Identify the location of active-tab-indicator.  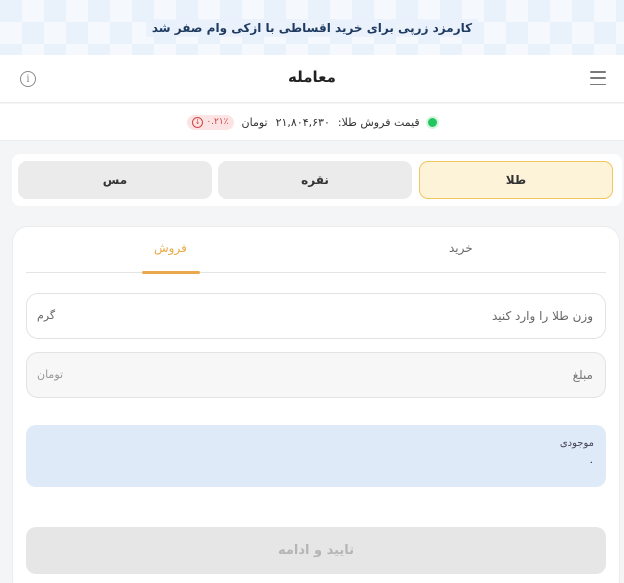
(171, 272).